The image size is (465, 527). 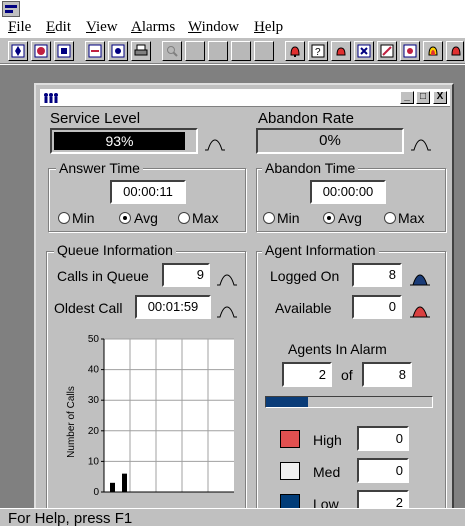 I want to click on abandon-time-field: 00:00:00, so click(x=348, y=192).